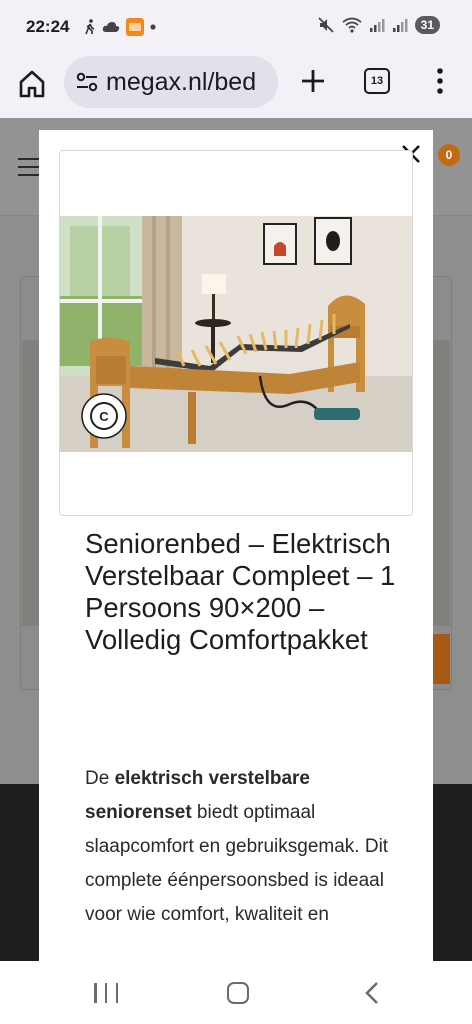 Image resolution: width=472 pixels, height=1024 pixels. I want to click on hamburger-menu-icon, so click(29, 170).